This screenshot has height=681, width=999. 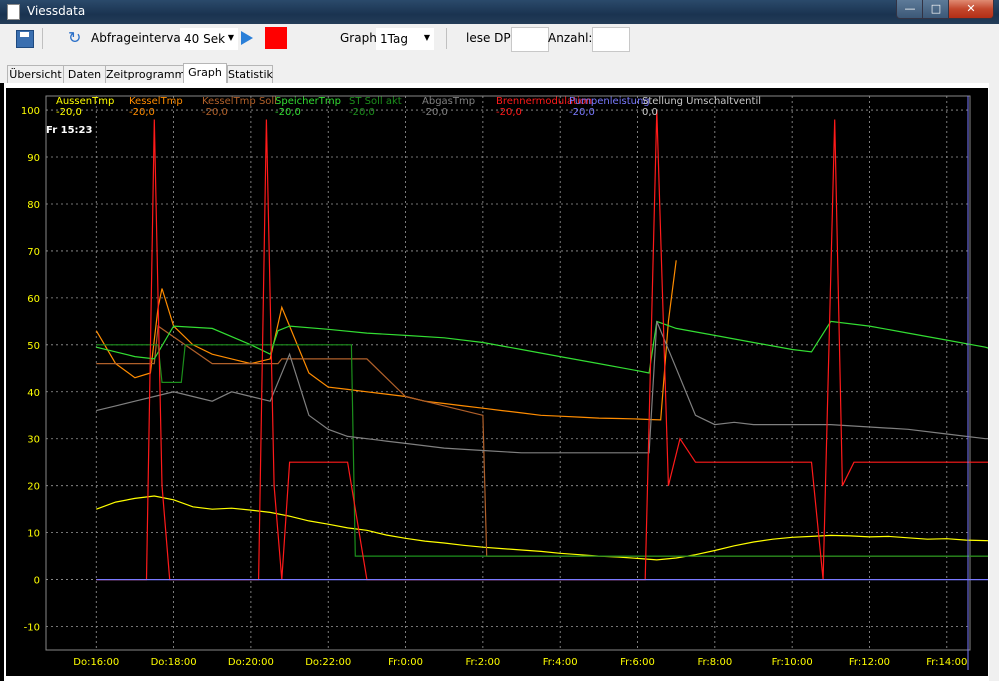 I want to click on graph-label: Graph:, so click(x=360, y=38).